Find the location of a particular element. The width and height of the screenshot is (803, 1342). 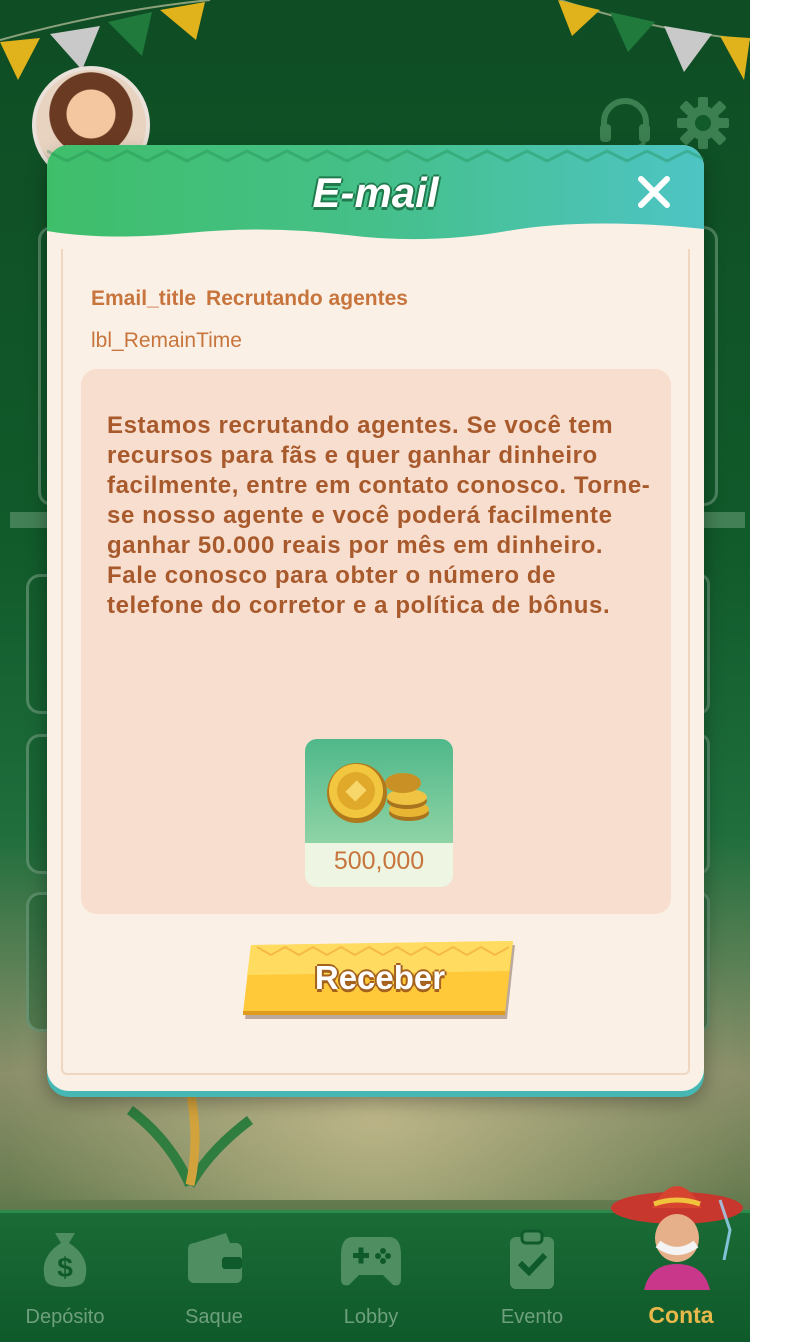

dialog-header: E-mail is located at coordinates (375, 197).